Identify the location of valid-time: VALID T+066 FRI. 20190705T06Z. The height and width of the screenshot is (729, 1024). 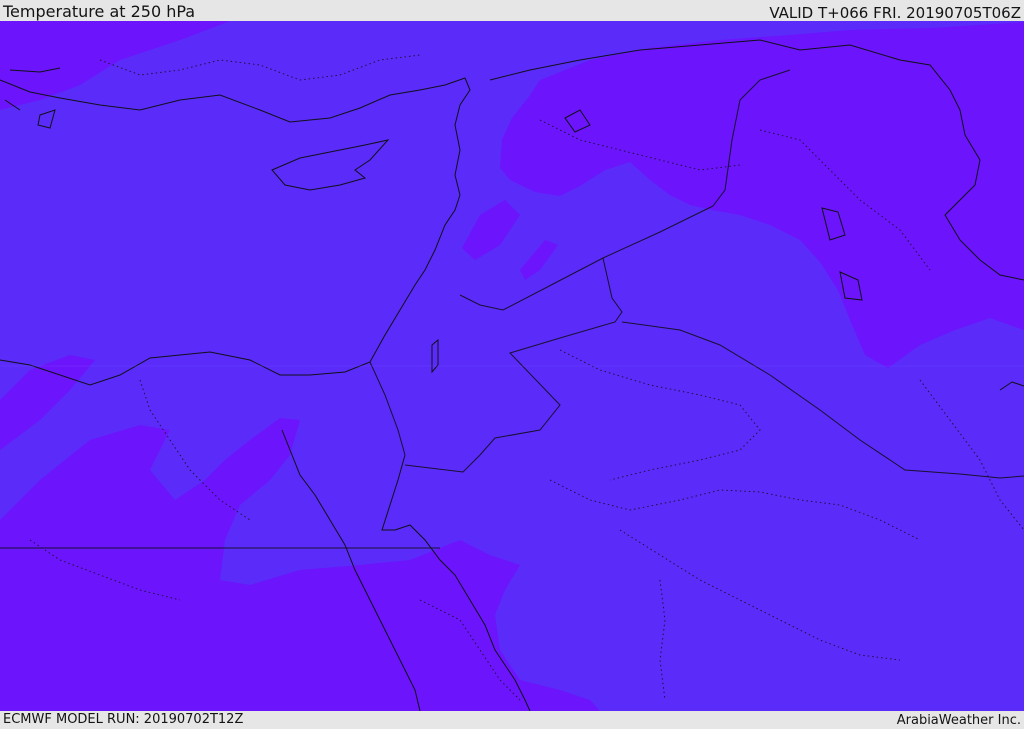
(895, 13).